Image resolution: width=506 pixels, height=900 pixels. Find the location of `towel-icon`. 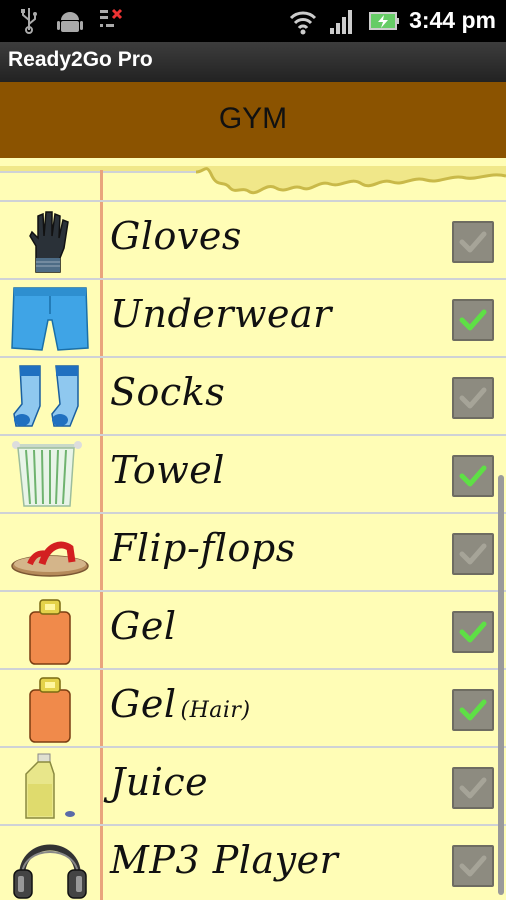

towel-icon is located at coordinates (47, 474).